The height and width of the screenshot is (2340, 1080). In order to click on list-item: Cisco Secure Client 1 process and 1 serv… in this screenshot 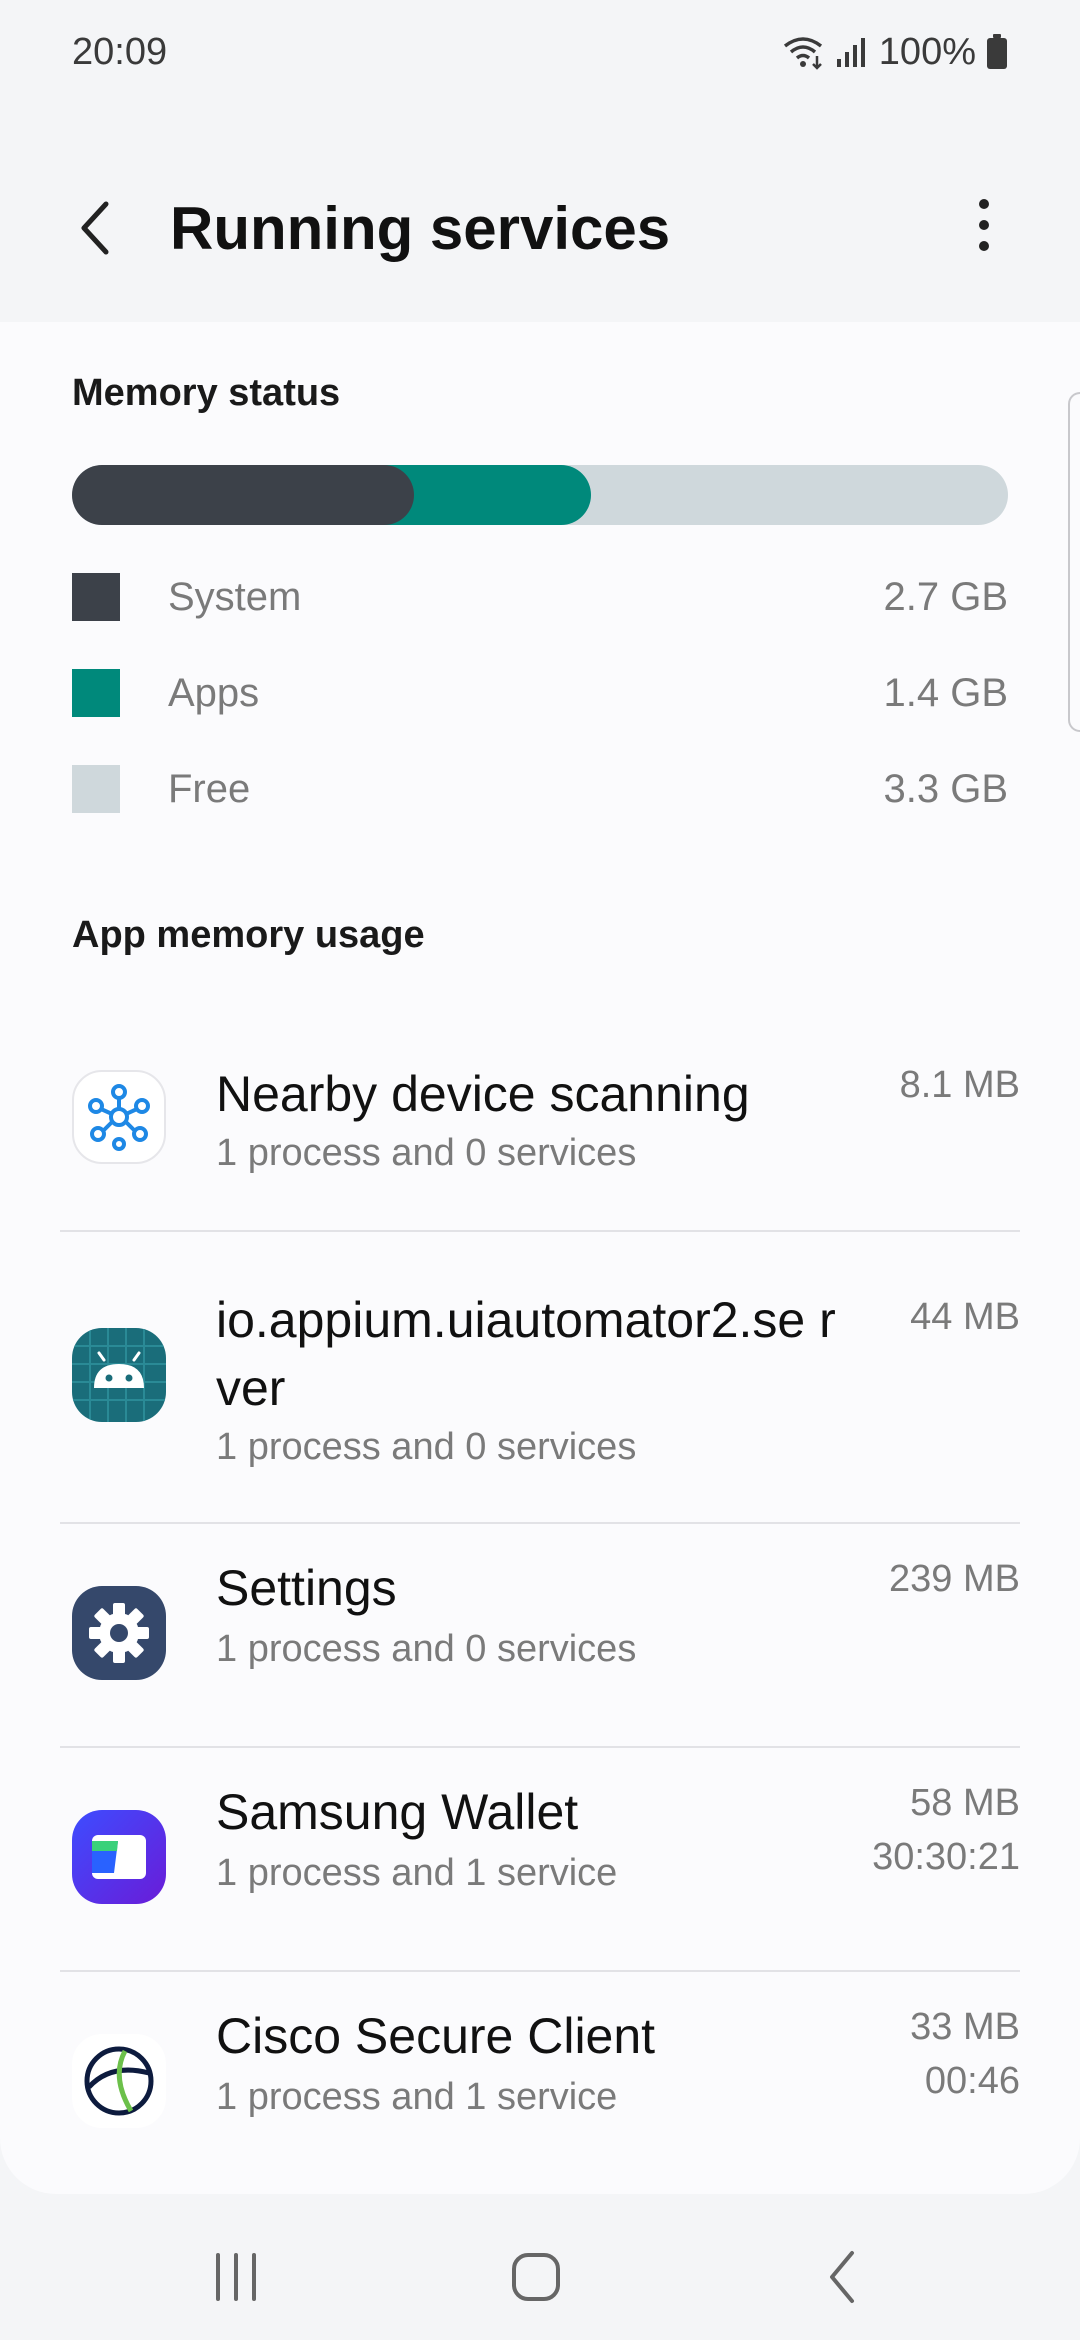, I will do `click(540, 2082)`.